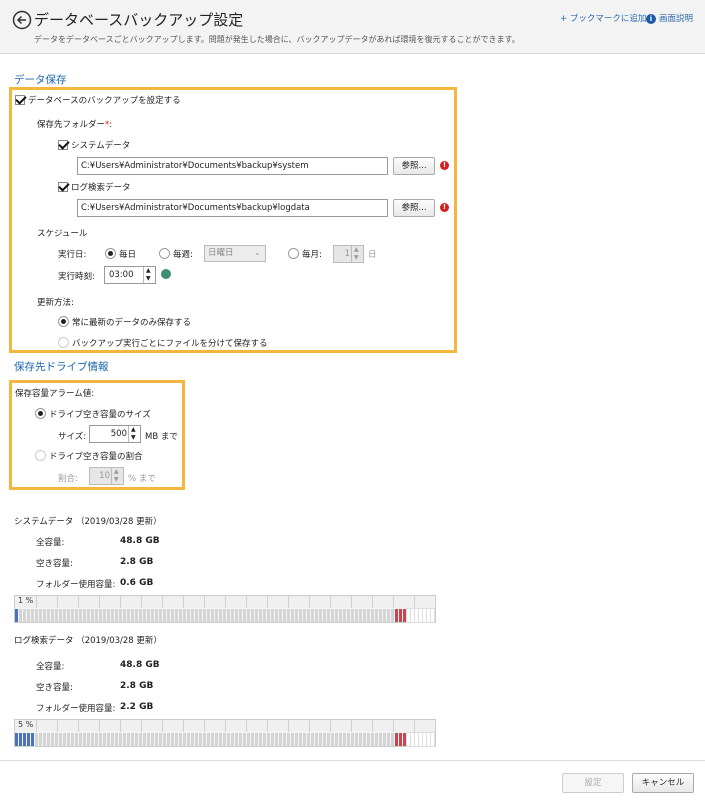  Describe the element at coordinates (166, 274) in the screenshot. I see `clock-icon` at that location.